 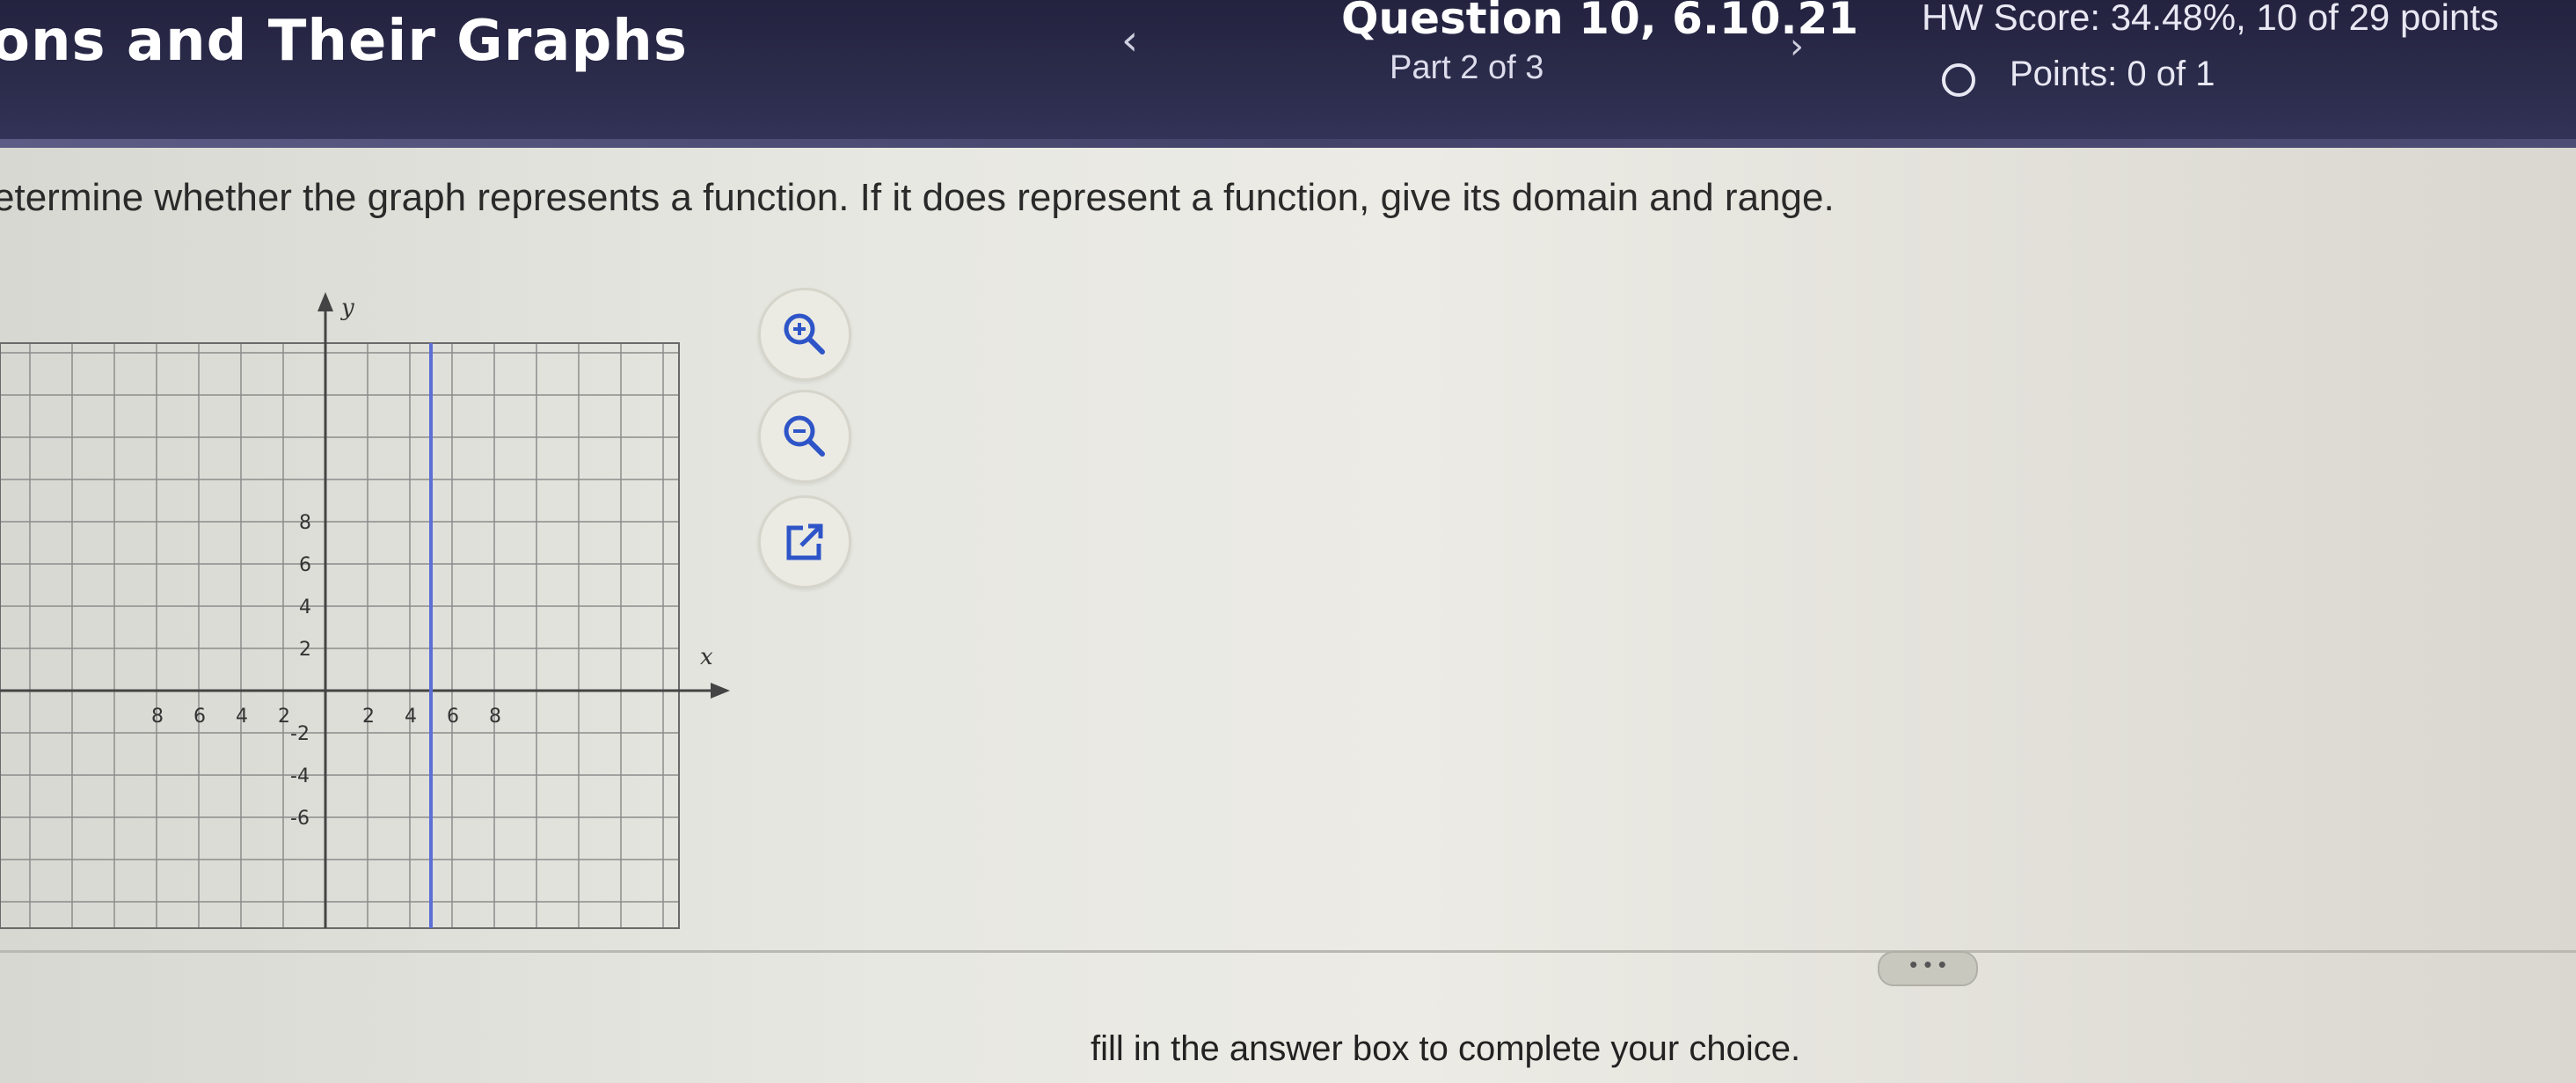 I want to click on zoom-out-icon, so click(x=804, y=436).